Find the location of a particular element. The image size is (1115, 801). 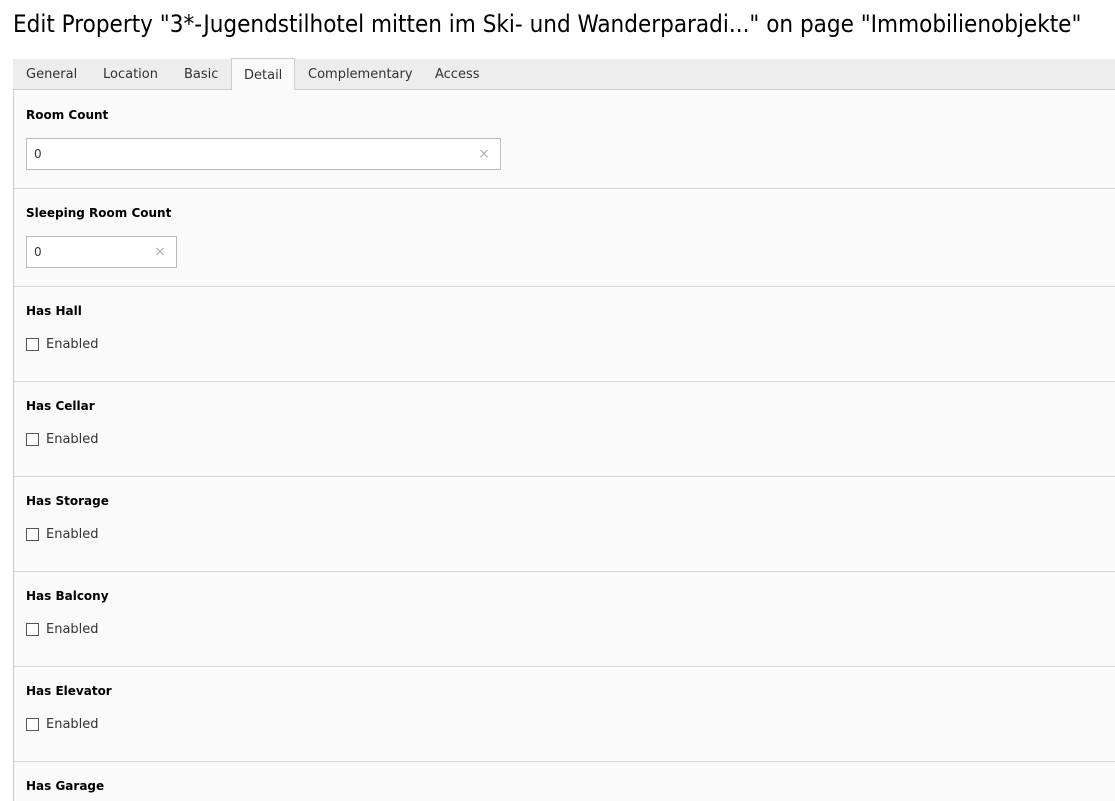

has-garage-label: Has Garage is located at coordinates (65, 786).